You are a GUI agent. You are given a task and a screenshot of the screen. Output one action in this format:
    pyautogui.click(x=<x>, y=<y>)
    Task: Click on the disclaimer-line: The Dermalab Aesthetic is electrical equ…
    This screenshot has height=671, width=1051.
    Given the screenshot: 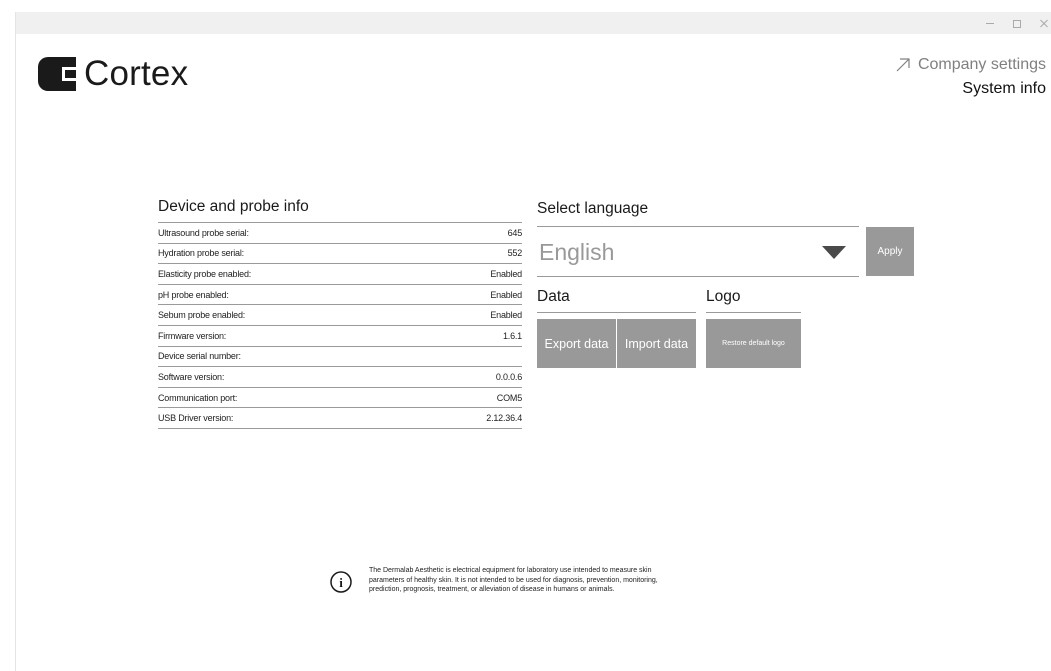 What is the action you would take?
    pyautogui.click(x=510, y=570)
    